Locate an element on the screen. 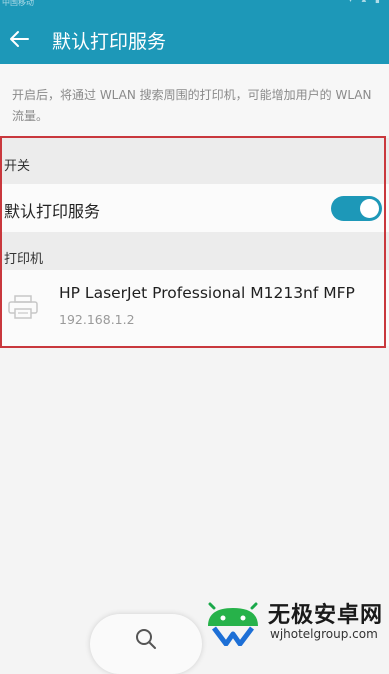 The width and height of the screenshot is (389, 674). carrier-label: 中国移动 is located at coordinates (18, 3).